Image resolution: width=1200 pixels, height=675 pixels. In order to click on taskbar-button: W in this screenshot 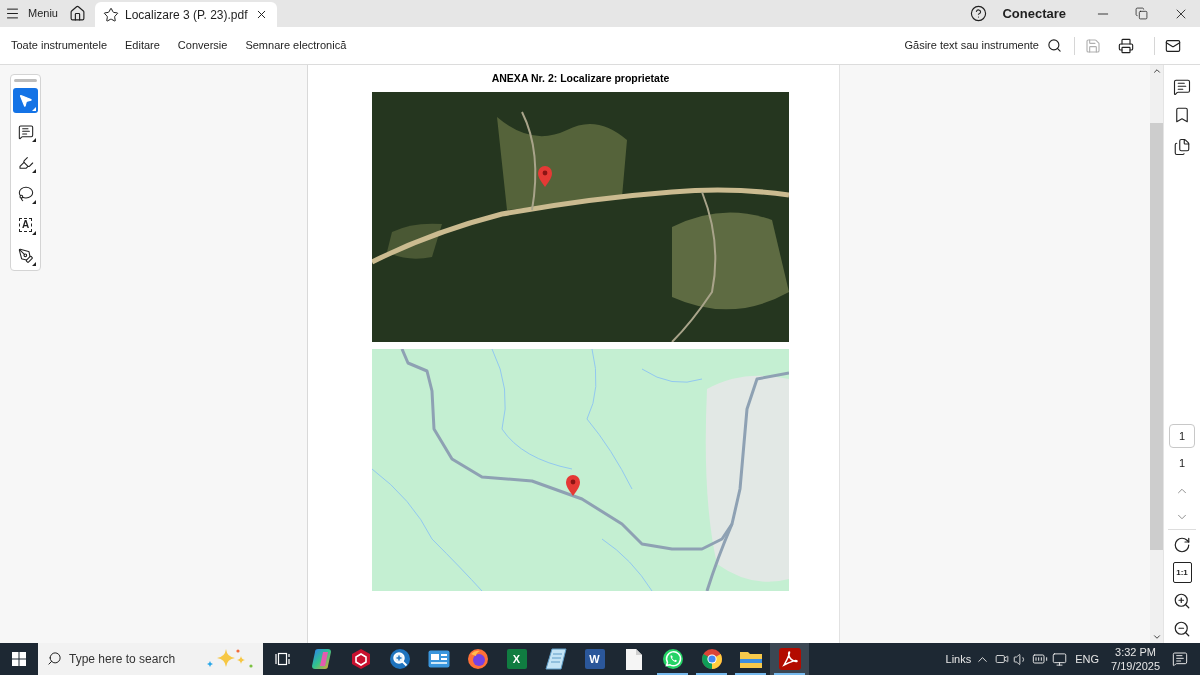, I will do `click(594, 659)`.